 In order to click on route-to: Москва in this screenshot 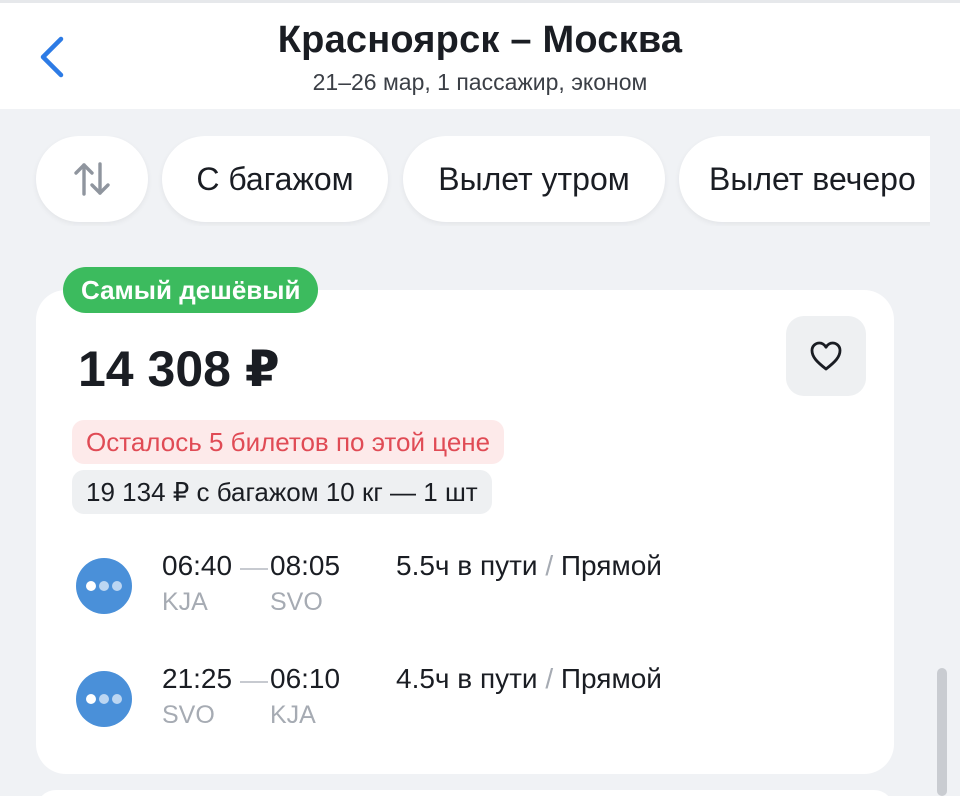, I will do `click(612, 40)`.